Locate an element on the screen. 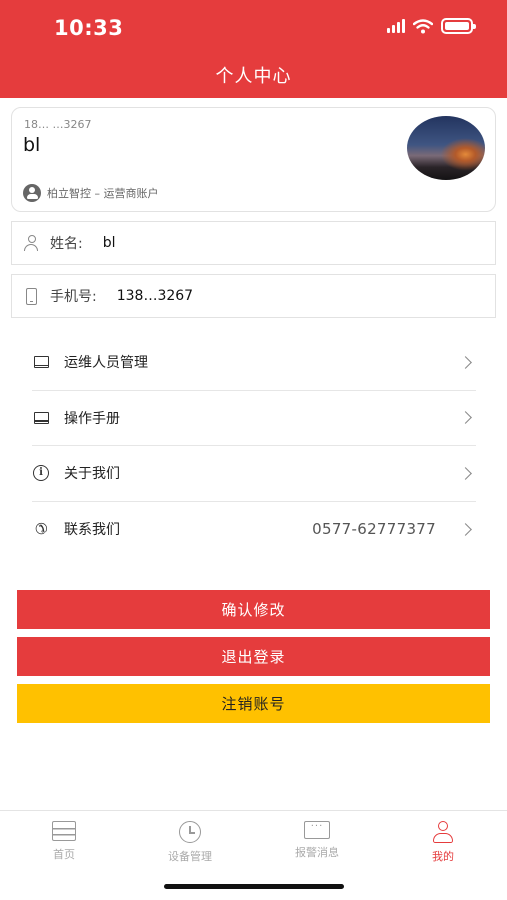 This screenshot has width=507, height=900. phone-input: 138…3267 is located at coordinates (155, 296).